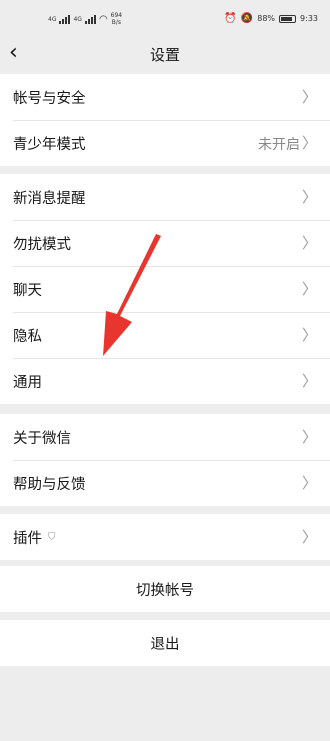  Describe the element at coordinates (230, 18) in the screenshot. I see `alarm-icon: ⏰` at that location.